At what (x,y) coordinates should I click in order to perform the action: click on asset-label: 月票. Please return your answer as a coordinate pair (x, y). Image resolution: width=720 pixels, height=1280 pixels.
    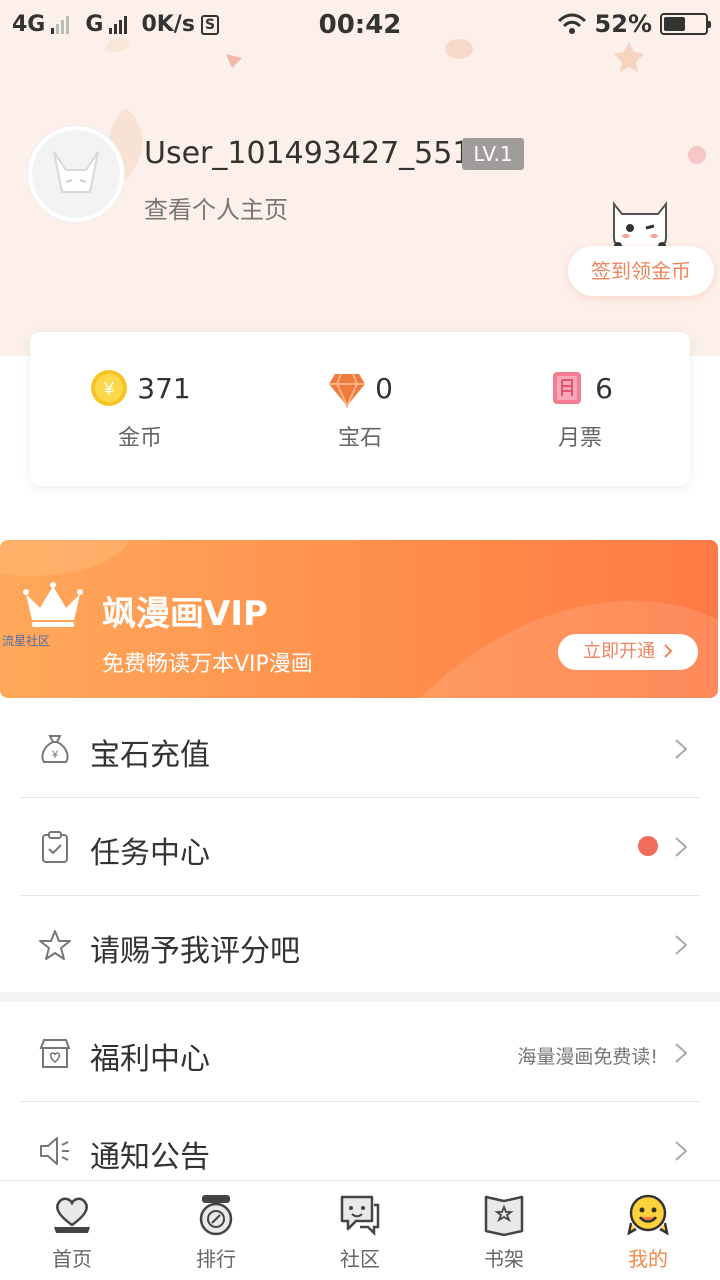
    Looking at the image, I should click on (579, 438).